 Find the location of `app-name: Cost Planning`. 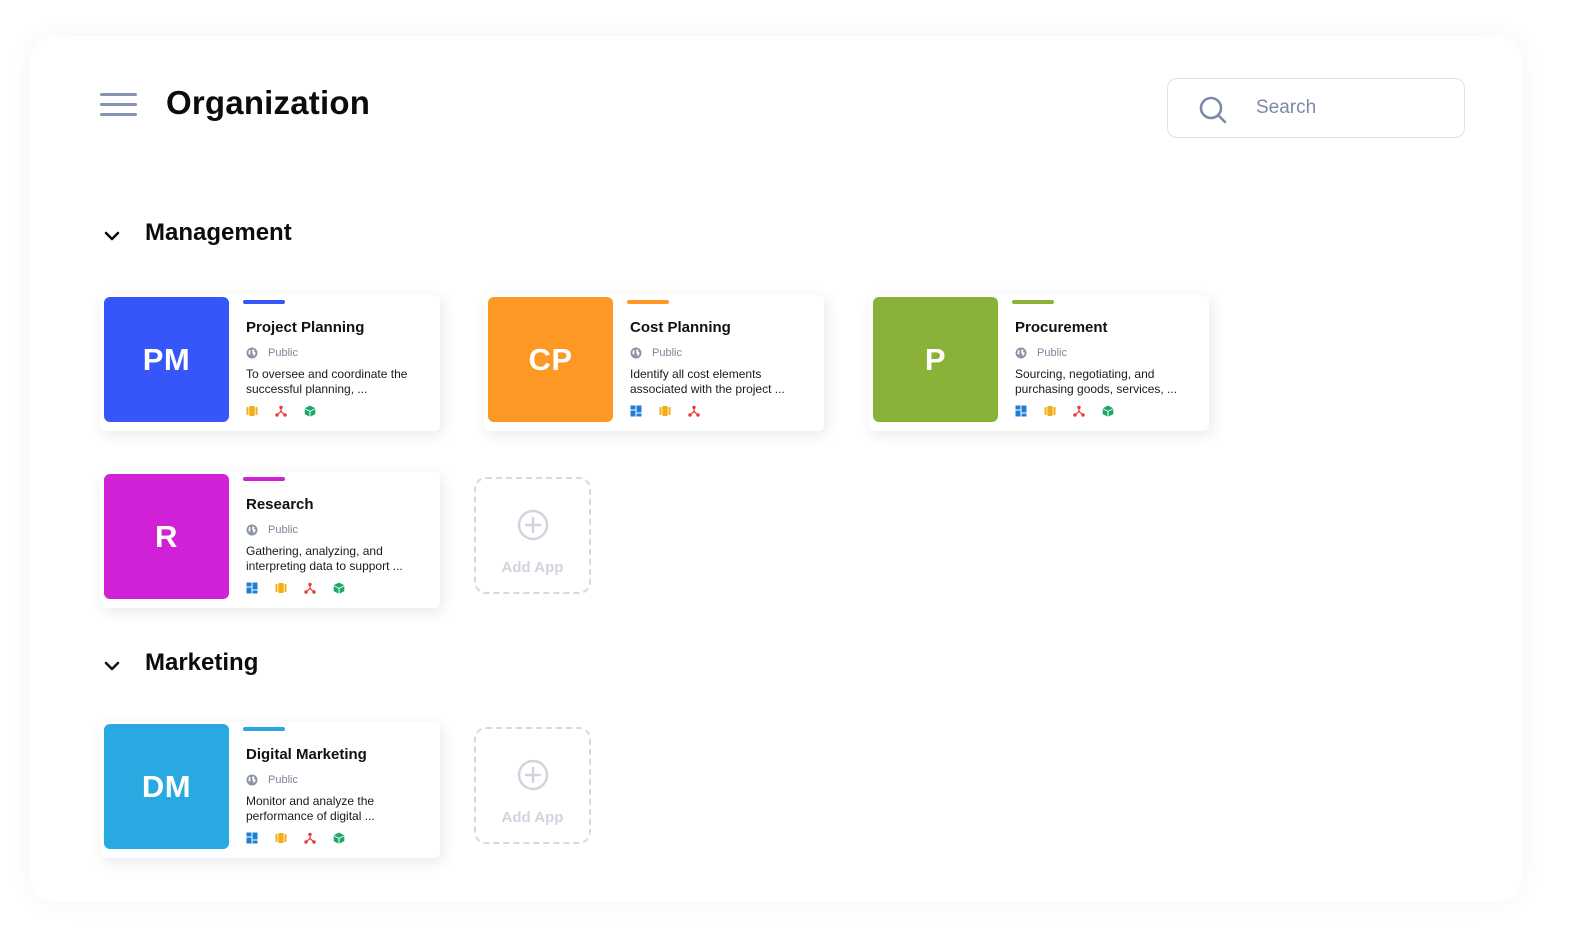

app-name: Cost Planning is located at coordinates (680, 327).